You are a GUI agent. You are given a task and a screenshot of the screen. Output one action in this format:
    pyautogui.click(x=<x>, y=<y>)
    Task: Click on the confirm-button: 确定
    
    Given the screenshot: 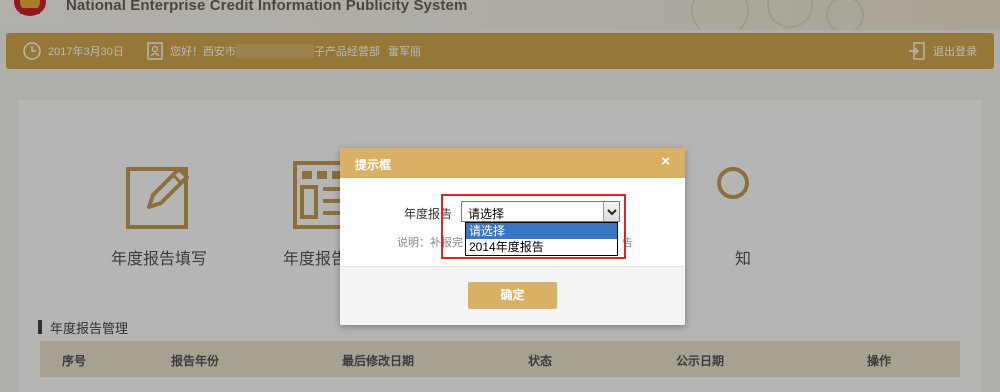 What is the action you would take?
    pyautogui.click(x=512, y=295)
    